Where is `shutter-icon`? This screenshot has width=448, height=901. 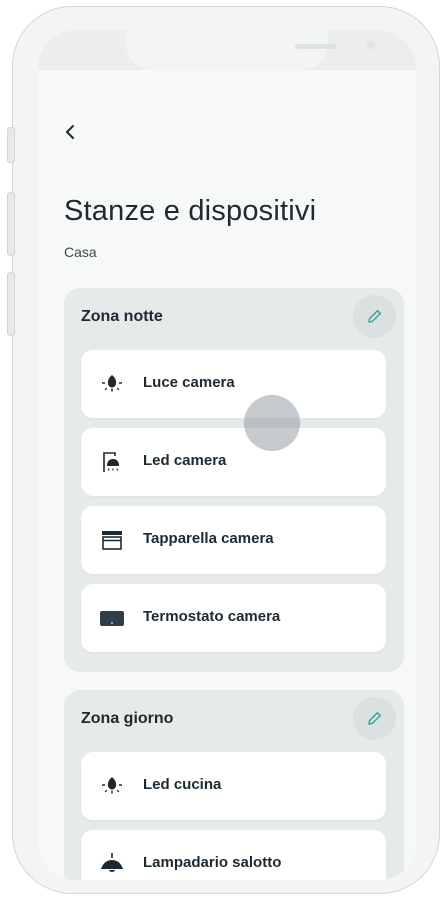 shutter-icon is located at coordinates (112, 540).